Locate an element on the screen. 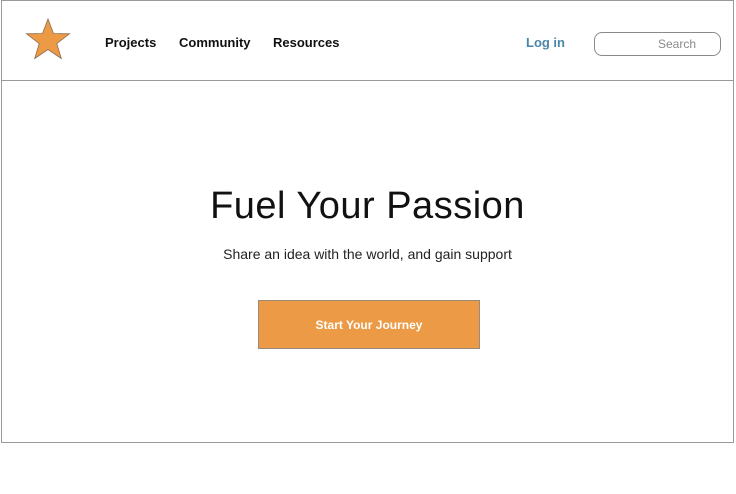 This screenshot has width=736, height=494. star-icon is located at coordinates (48, 39).